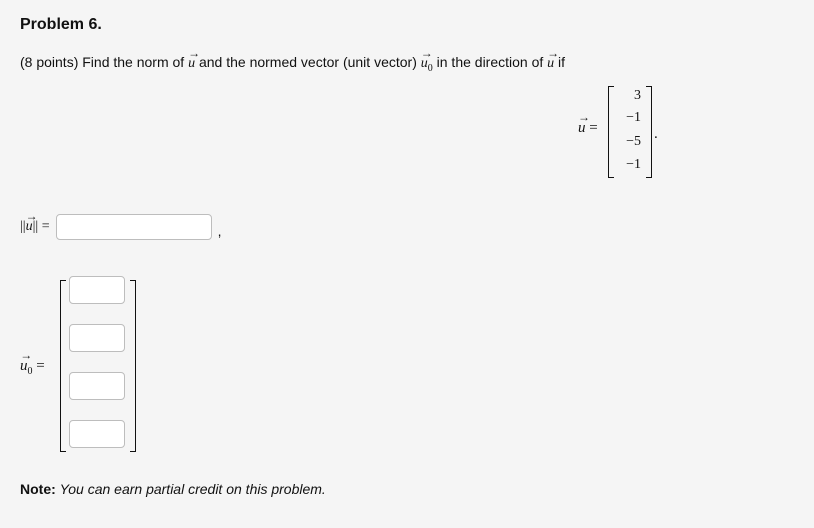 This screenshot has height=528, width=814. Describe the element at coordinates (219, 231) in the screenshot. I see `norm-trailing-comma: ,` at that location.